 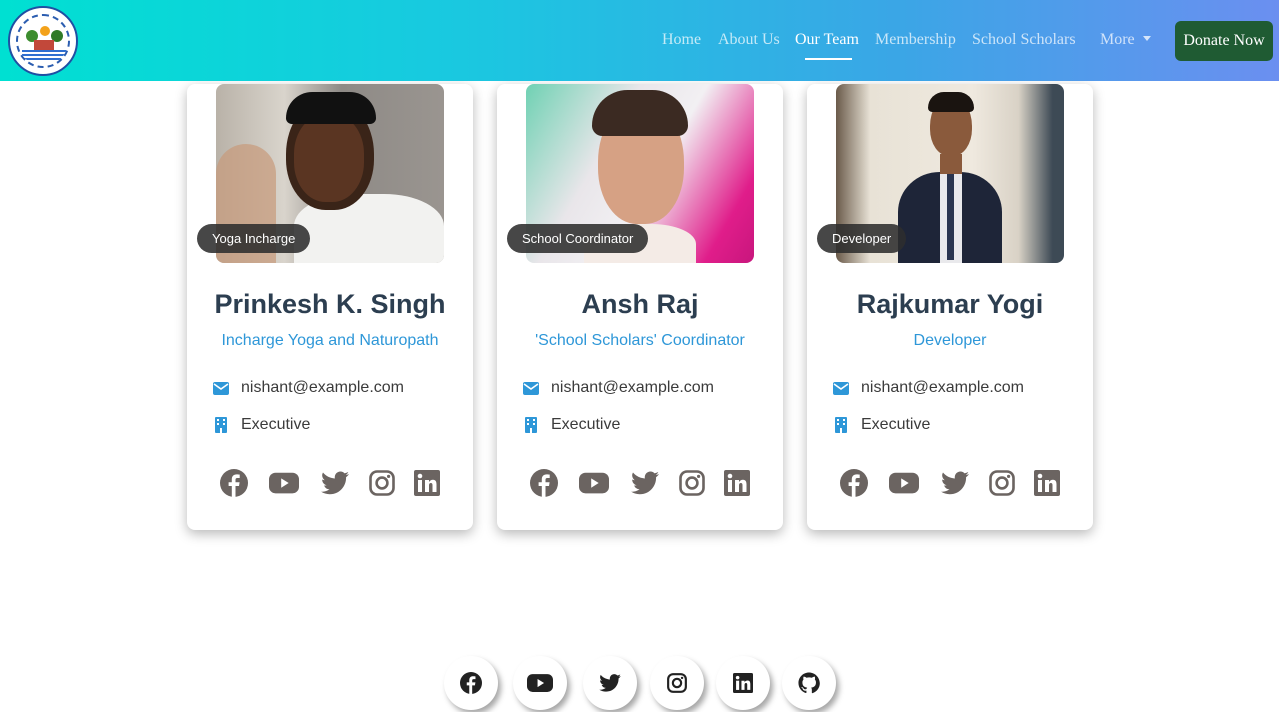 What do you see at coordinates (254, 238) in the screenshot?
I see `role-badge: Yoga Incharge` at bounding box center [254, 238].